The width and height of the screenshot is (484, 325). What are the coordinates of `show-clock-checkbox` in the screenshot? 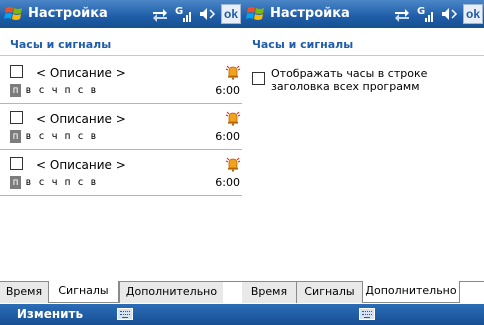 It's located at (258, 78).